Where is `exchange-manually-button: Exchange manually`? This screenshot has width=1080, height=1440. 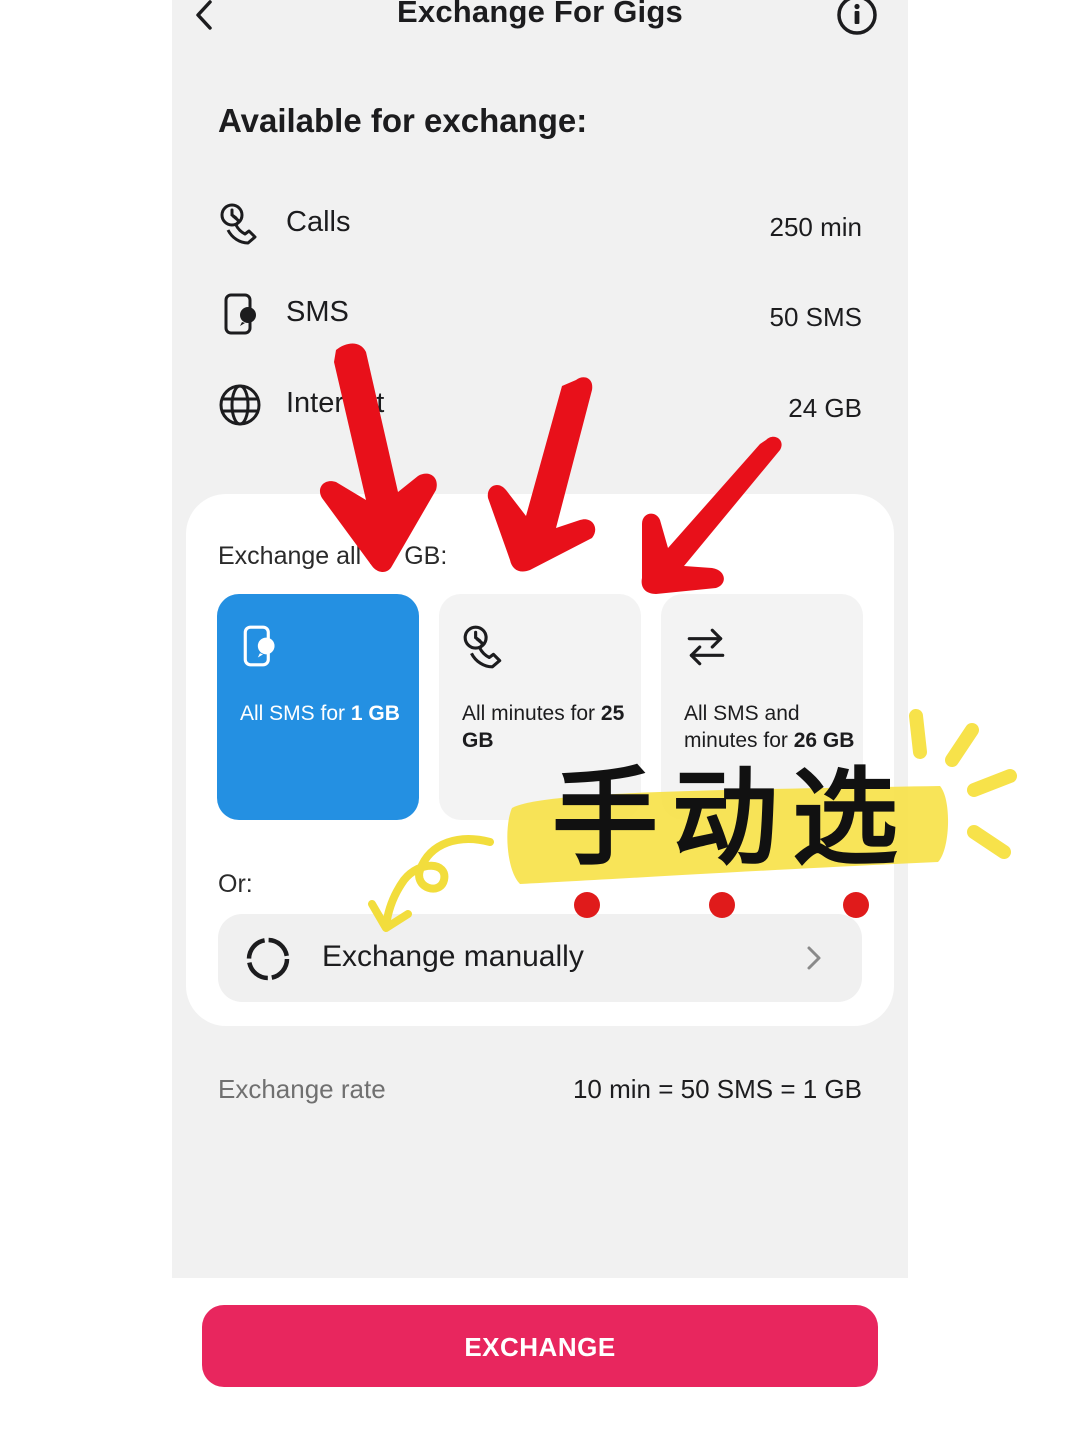
exchange-manually-button: Exchange manually is located at coordinates (540, 958).